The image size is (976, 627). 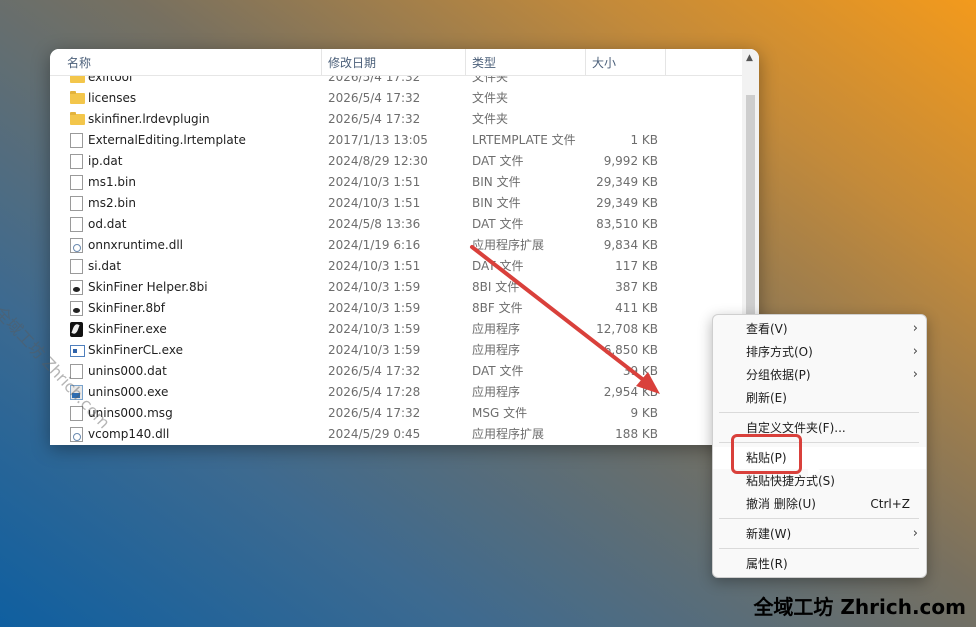 What do you see at coordinates (127, 371) in the screenshot?
I see `file-name: unins000.dat` at bounding box center [127, 371].